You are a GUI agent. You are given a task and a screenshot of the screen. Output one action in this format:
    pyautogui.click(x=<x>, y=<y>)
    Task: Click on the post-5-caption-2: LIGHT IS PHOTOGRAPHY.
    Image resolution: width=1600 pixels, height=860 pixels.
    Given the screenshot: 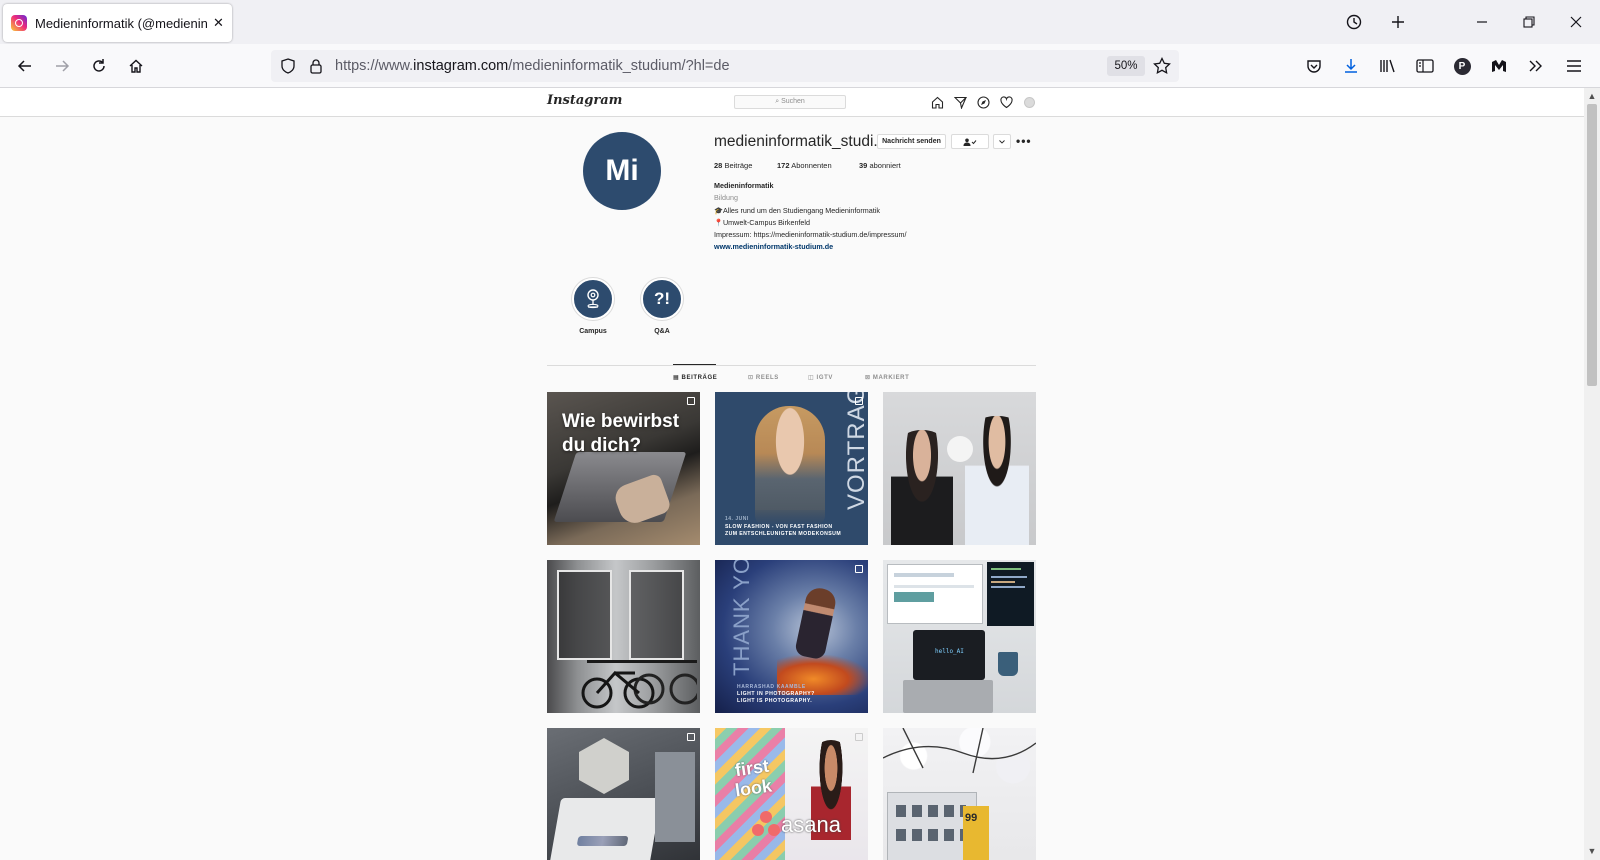 What is the action you would take?
    pyautogui.click(x=775, y=701)
    